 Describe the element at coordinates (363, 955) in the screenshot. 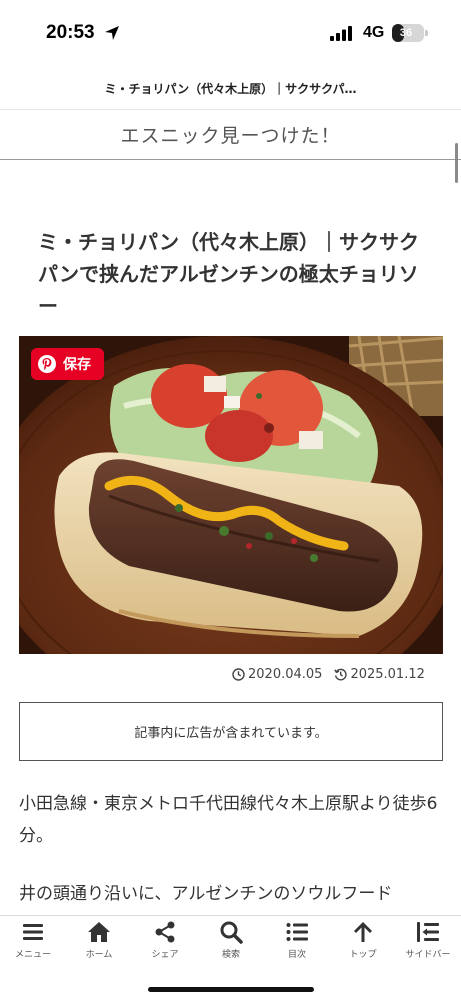

I see `nav-label: トップ` at that location.